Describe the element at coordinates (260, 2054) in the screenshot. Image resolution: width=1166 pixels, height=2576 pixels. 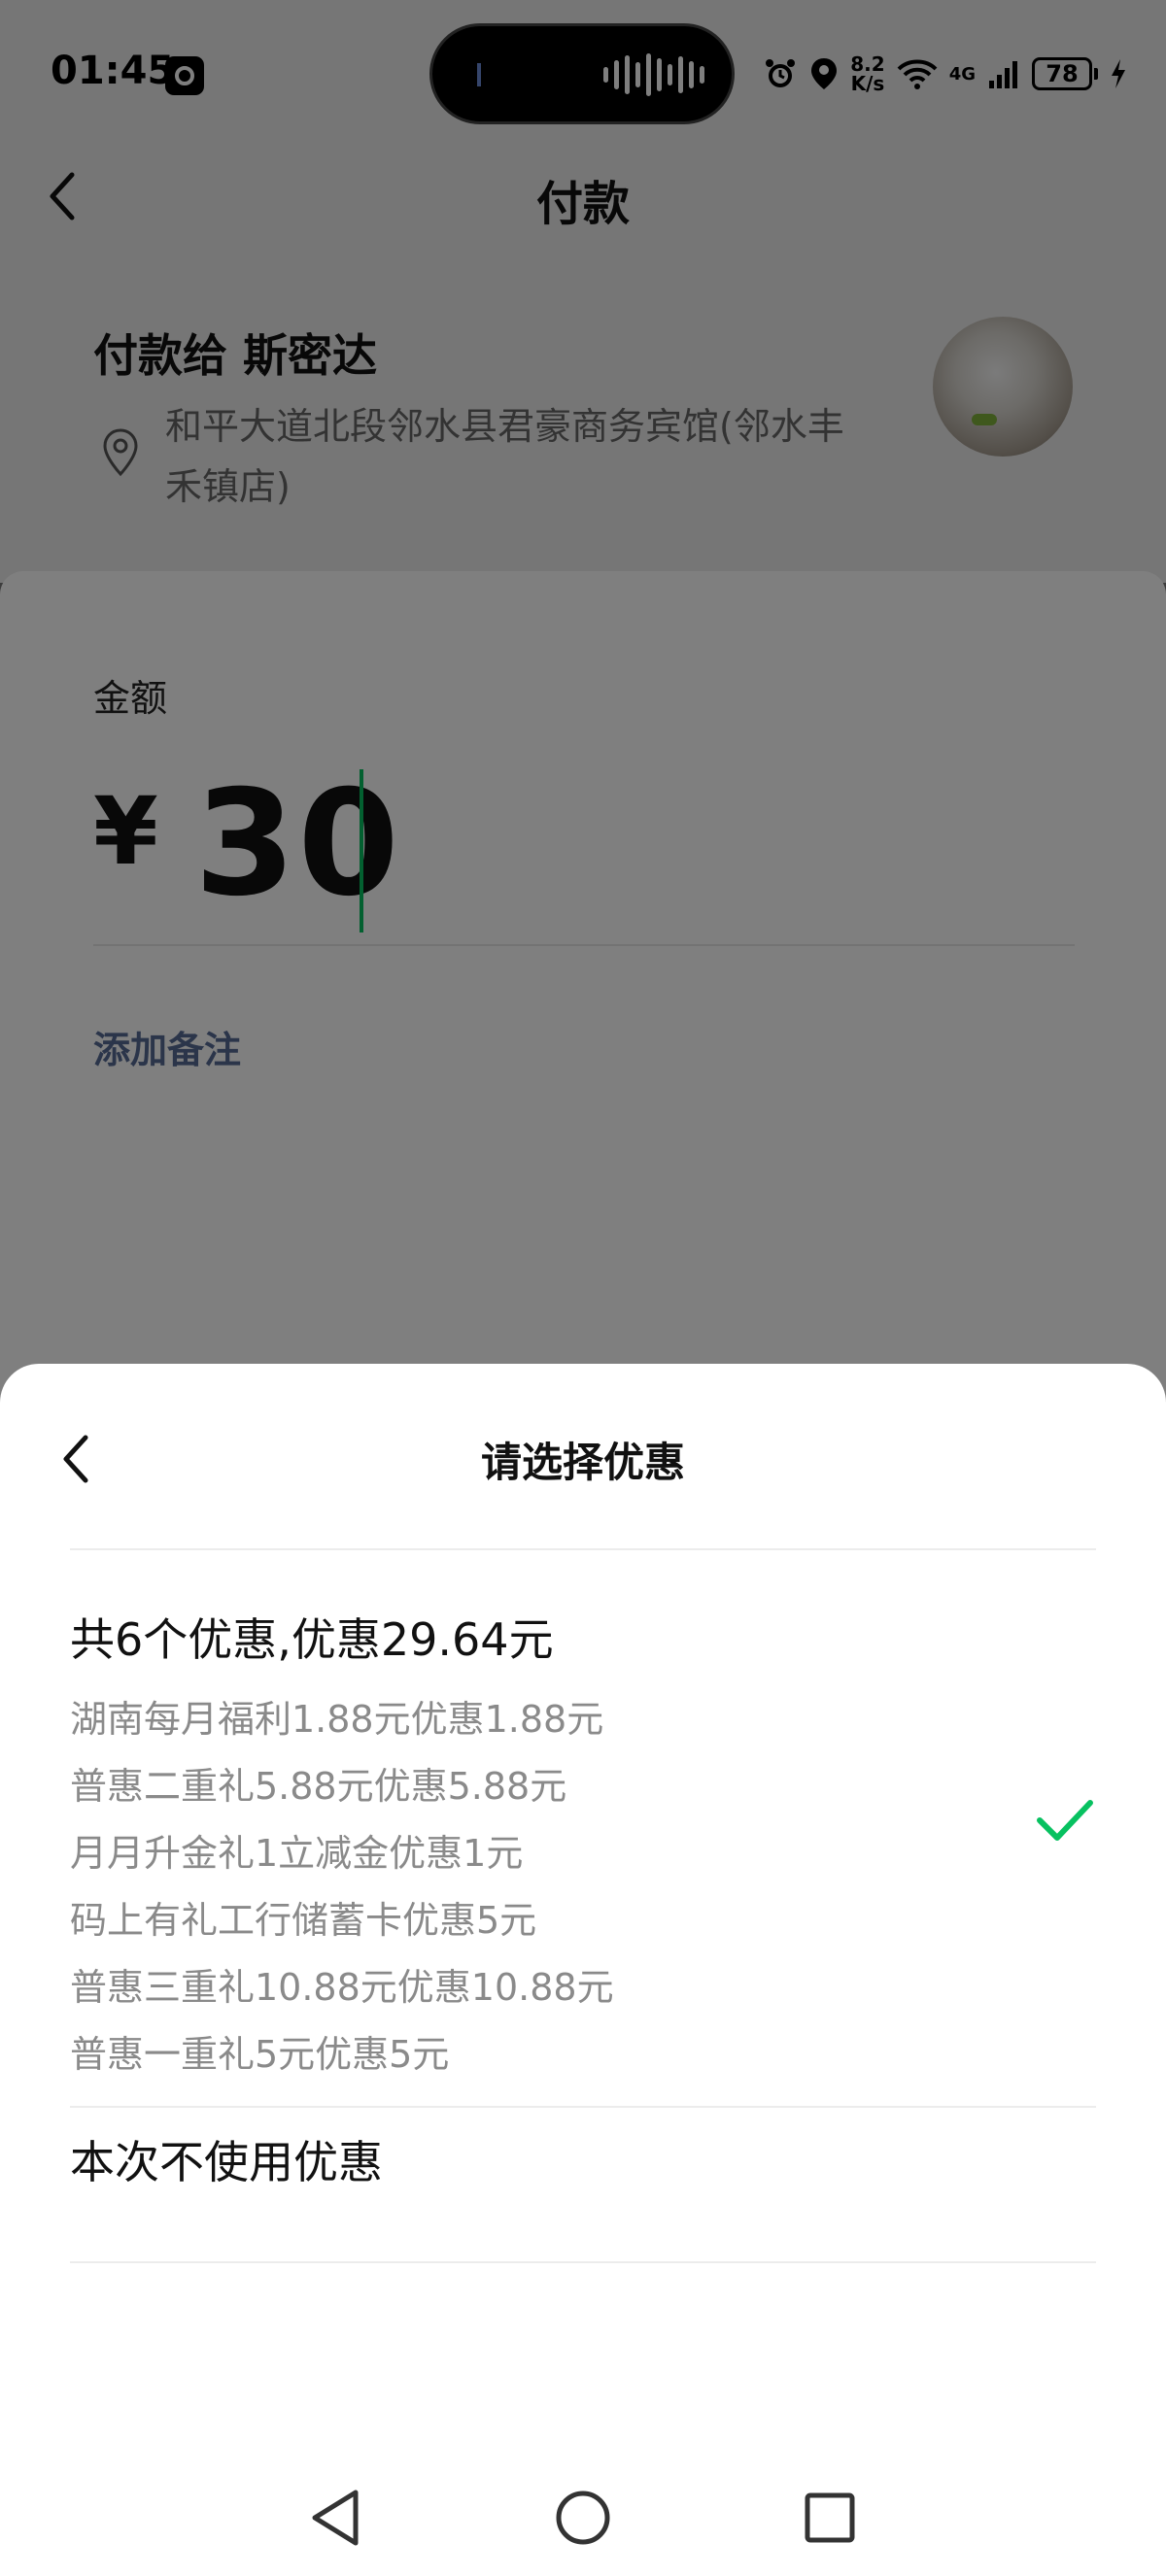
I see `discount-item: 普惠一重礼5元优惠5元` at that location.